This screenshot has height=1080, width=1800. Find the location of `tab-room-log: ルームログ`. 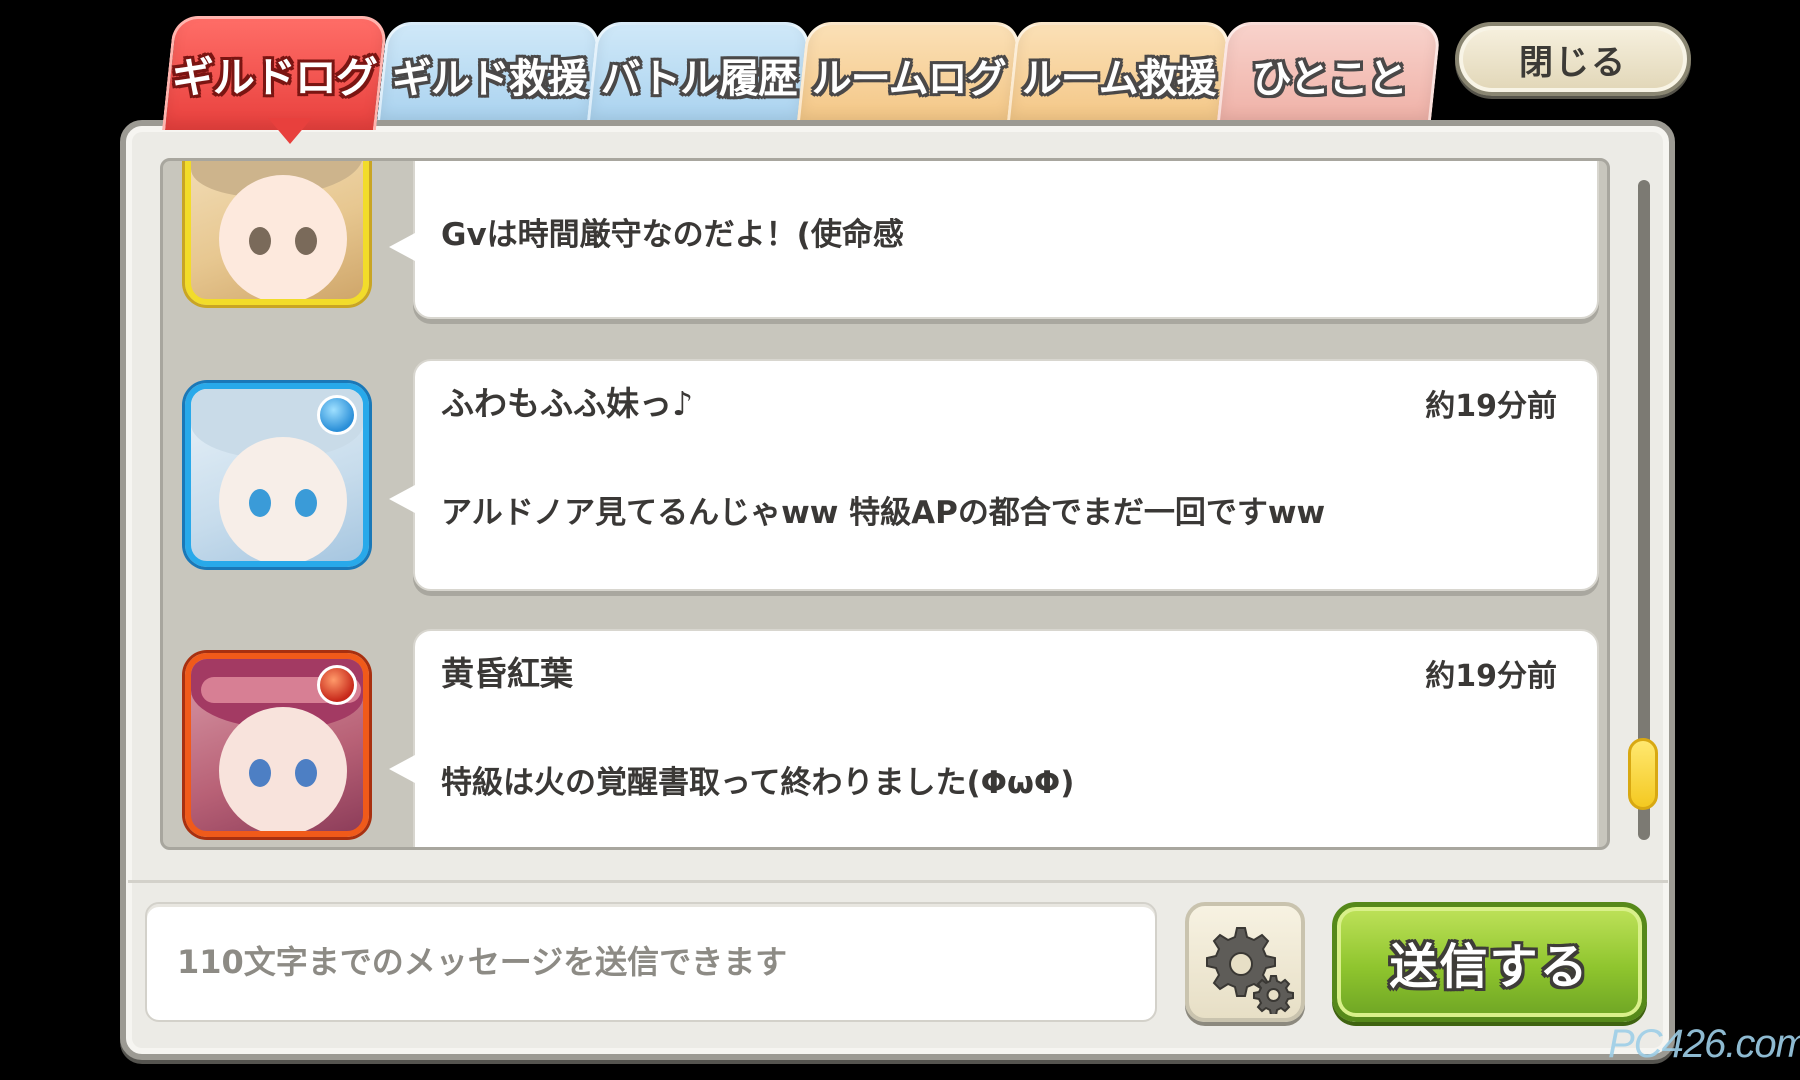

tab-room-log: ルームログ is located at coordinates (909, 73).